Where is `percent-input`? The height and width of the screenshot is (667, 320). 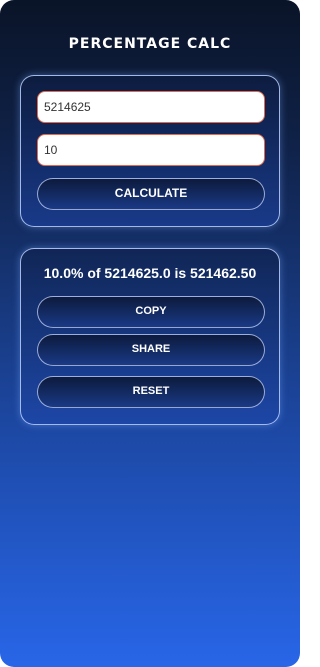 percent-input is located at coordinates (151, 150).